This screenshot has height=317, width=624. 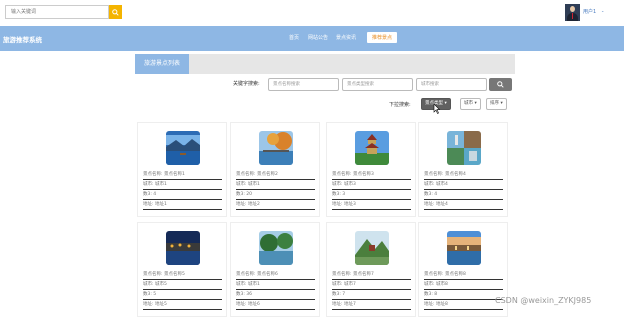 What do you see at coordinates (371, 205) in the screenshot?
I see `card-address: 地址: 地址3` at bounding box center [371, 205].